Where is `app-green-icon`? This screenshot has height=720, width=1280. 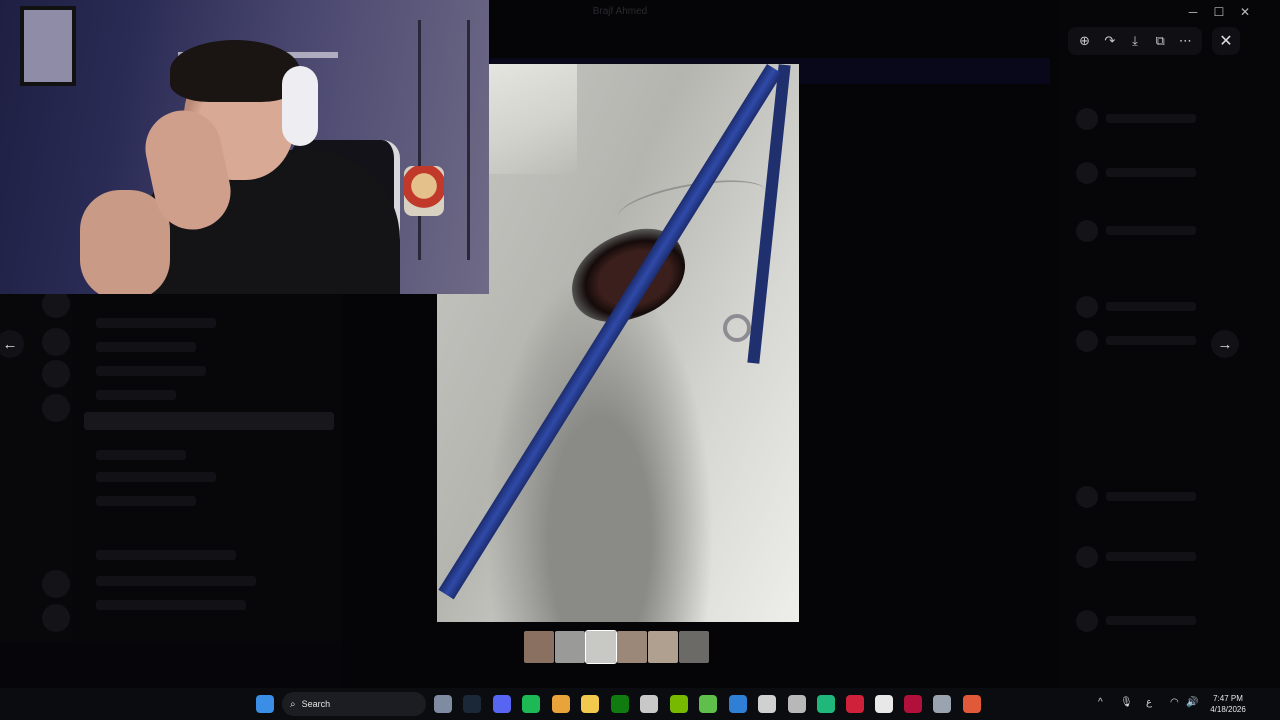
app-green-icon is located at coordinates (826, 704).